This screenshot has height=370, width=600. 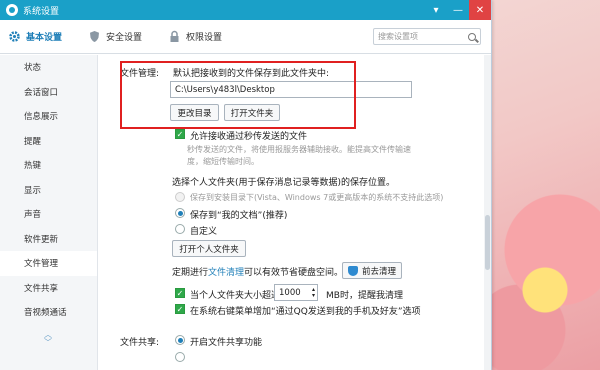 What do you see at coordinates (33, 68) in the screenshot?
I see `sidebar-item-label: 状态` at bounding box center [33, 68].